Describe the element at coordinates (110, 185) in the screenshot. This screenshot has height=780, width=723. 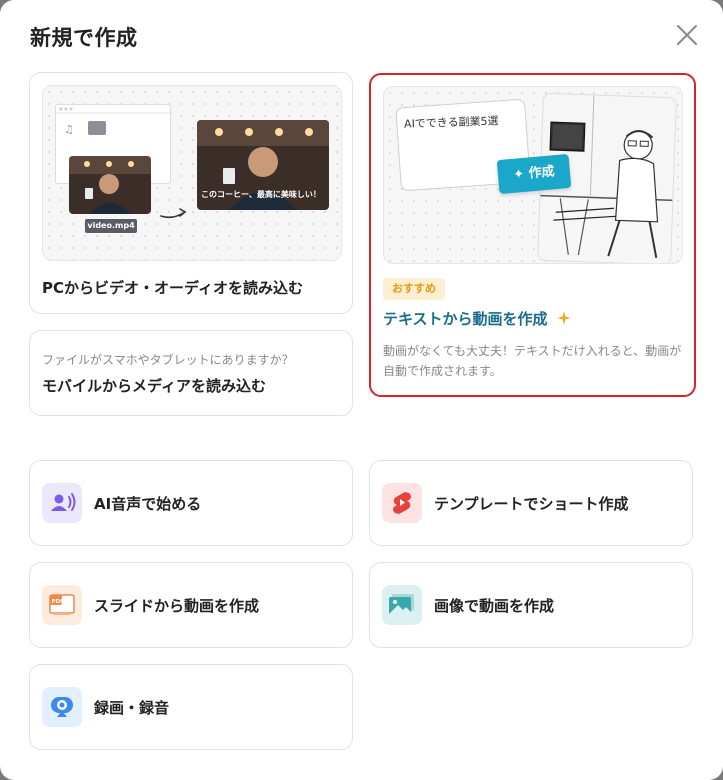
I see `video-thumbnail-small` at that location.